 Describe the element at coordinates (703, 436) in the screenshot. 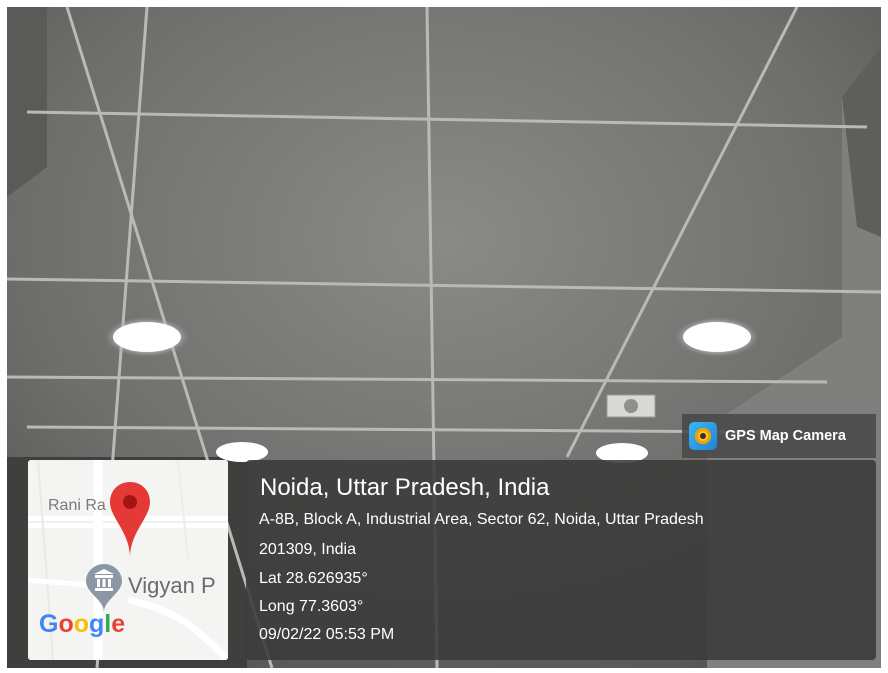

I see `gps-map-camera-icon` at that location.